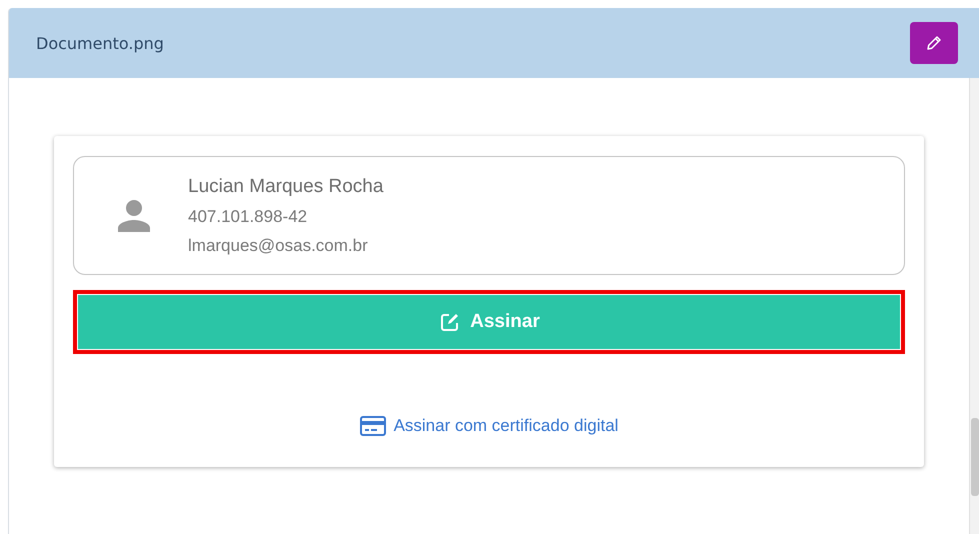 The width and height of the screenshot is (979, 534). What do you see at coordinates (286, 187) in the screenshot?
I see `signer-name: Lucian Marques Rocha` at bounding box center [286, 187].